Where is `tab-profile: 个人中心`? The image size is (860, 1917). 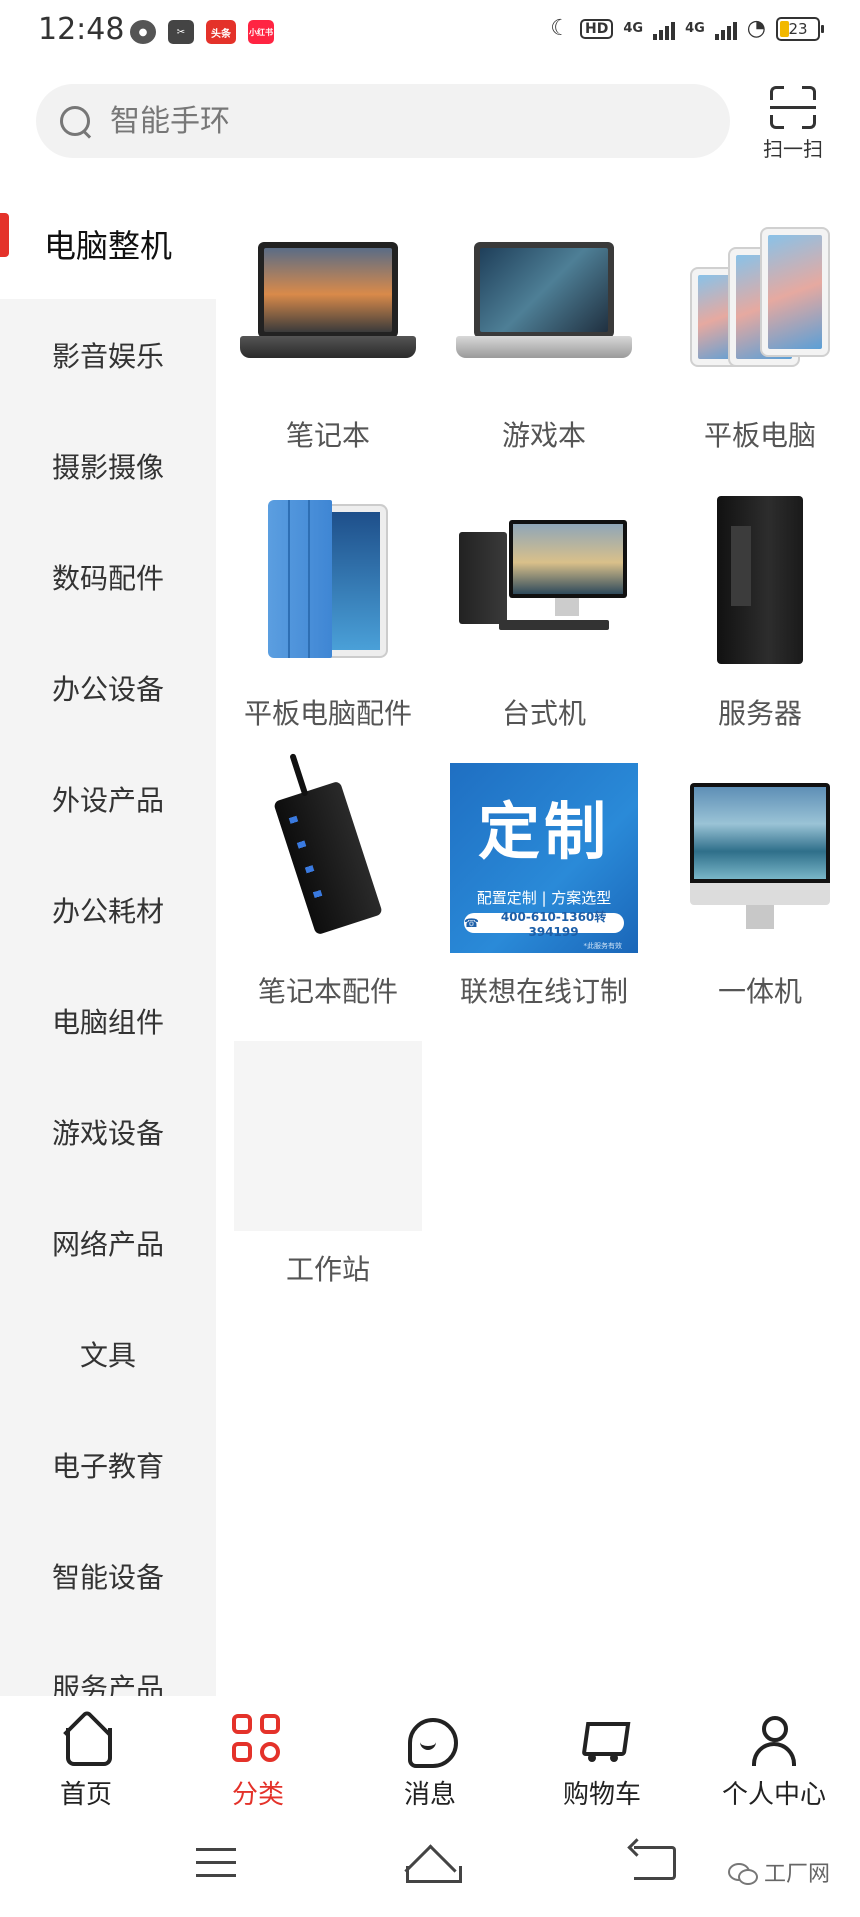
tab-profile: 个人中心 is located at coordinates (774, 1757).